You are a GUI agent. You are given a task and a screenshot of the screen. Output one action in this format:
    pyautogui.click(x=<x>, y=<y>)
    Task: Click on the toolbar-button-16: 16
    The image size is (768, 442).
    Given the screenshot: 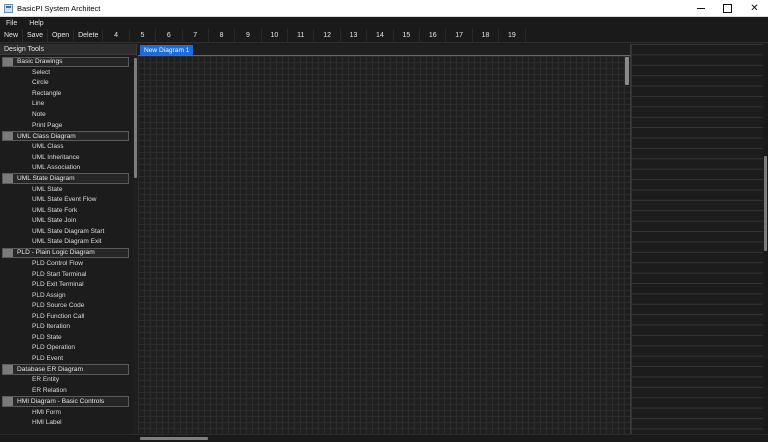 What is the action you would take?
    pyautogui.click(x=433, y=35)
    